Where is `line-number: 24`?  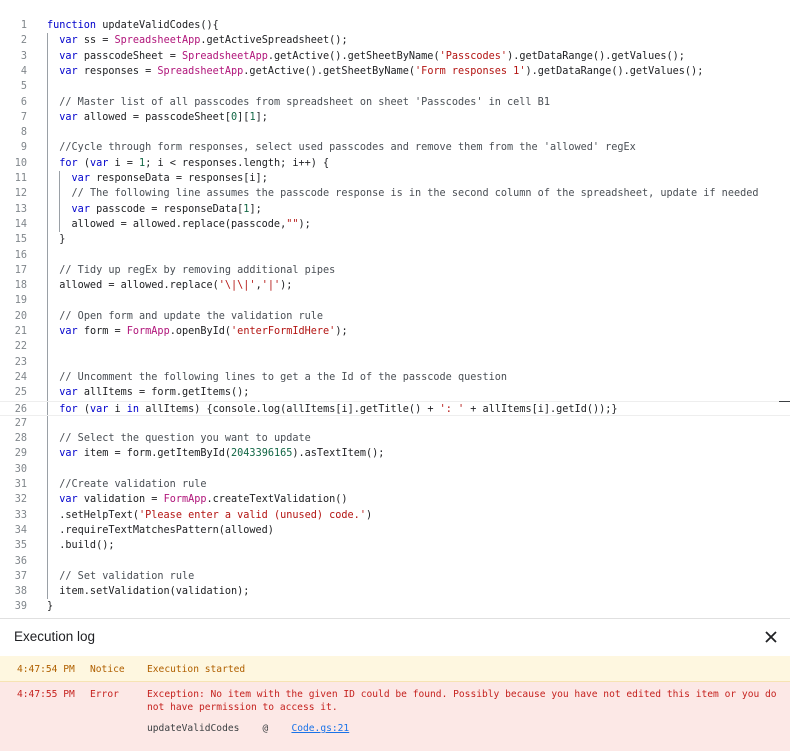
line-number: 24 is located at coordinates (20, 377).